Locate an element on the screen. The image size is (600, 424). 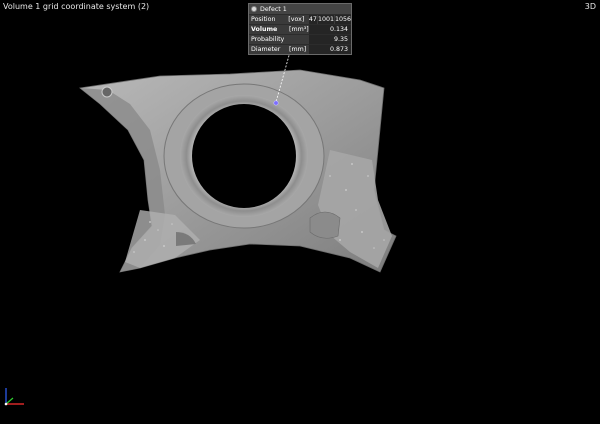
part-bore-hole is located at coordinates (244, 156).